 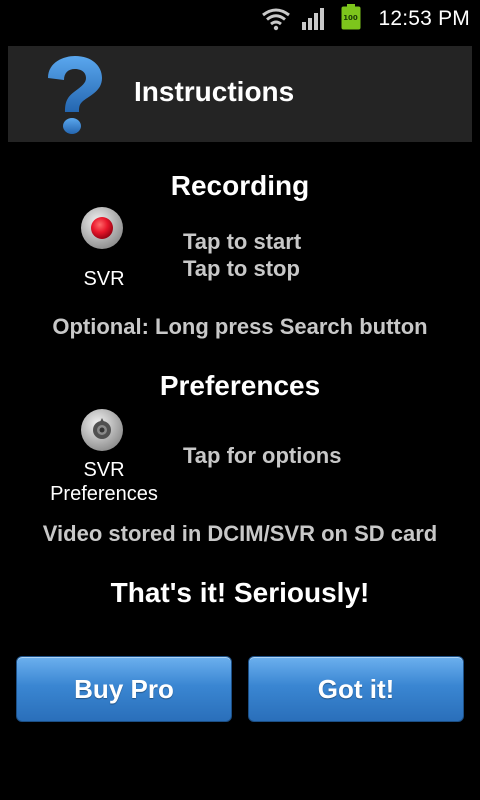 I want to click on recording-optional-note: Optional: Long press Search button, so click(x=240, y=326).